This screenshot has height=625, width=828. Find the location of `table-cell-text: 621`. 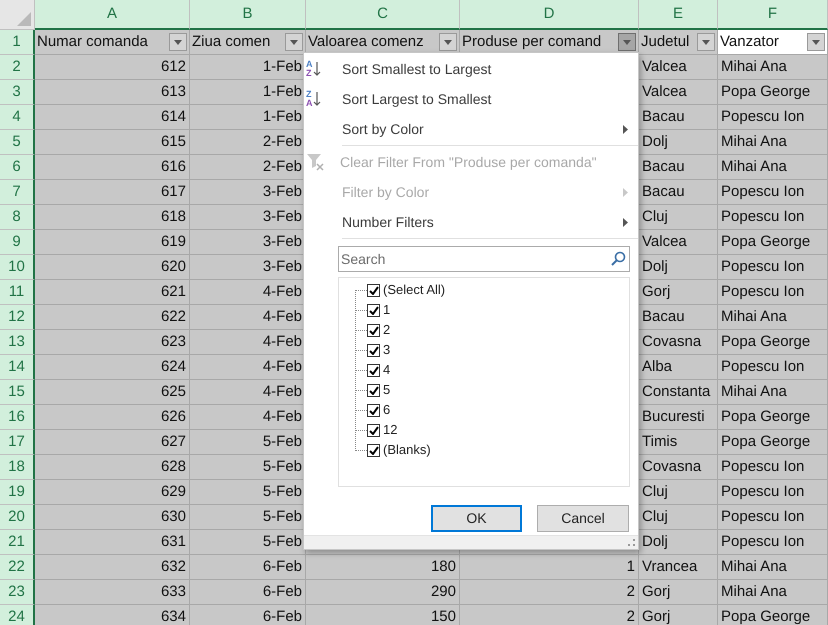

table-cell-text: 621 is located at coordinates (173, 292).